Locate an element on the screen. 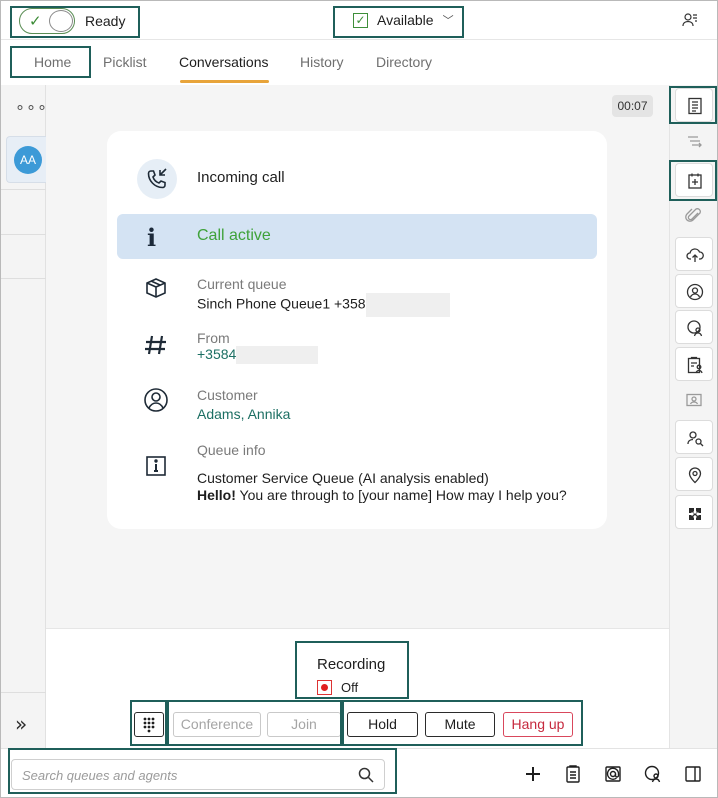 The width and height of the screenshot is (718, 798). user-settings-icon is located at coordinates (690, 20).